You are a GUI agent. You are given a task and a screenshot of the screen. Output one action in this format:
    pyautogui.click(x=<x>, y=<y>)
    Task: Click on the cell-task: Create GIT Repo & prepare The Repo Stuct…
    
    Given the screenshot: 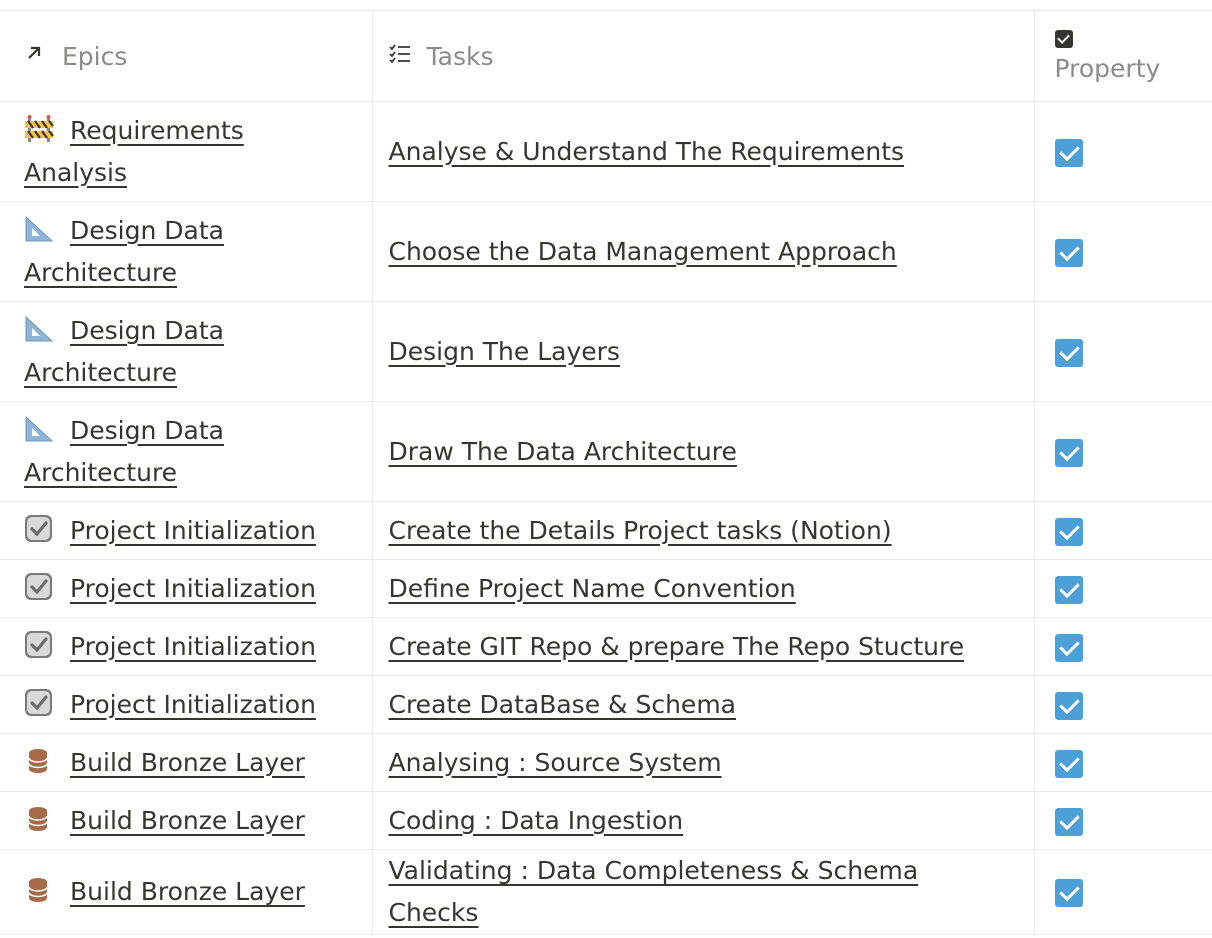 What is the action you would take?
    pyautogui.click(x=703, y=646)
    